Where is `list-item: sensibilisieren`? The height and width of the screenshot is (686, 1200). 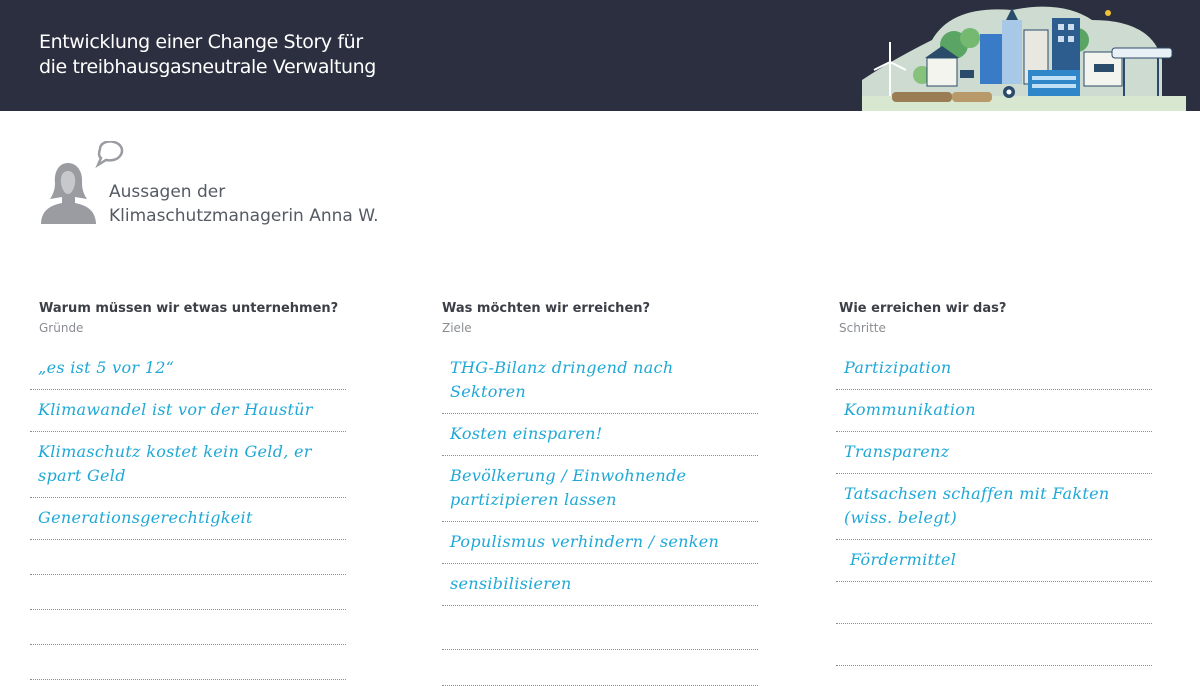 list-item: sensibilisieren is located at coordinates (600, 585).